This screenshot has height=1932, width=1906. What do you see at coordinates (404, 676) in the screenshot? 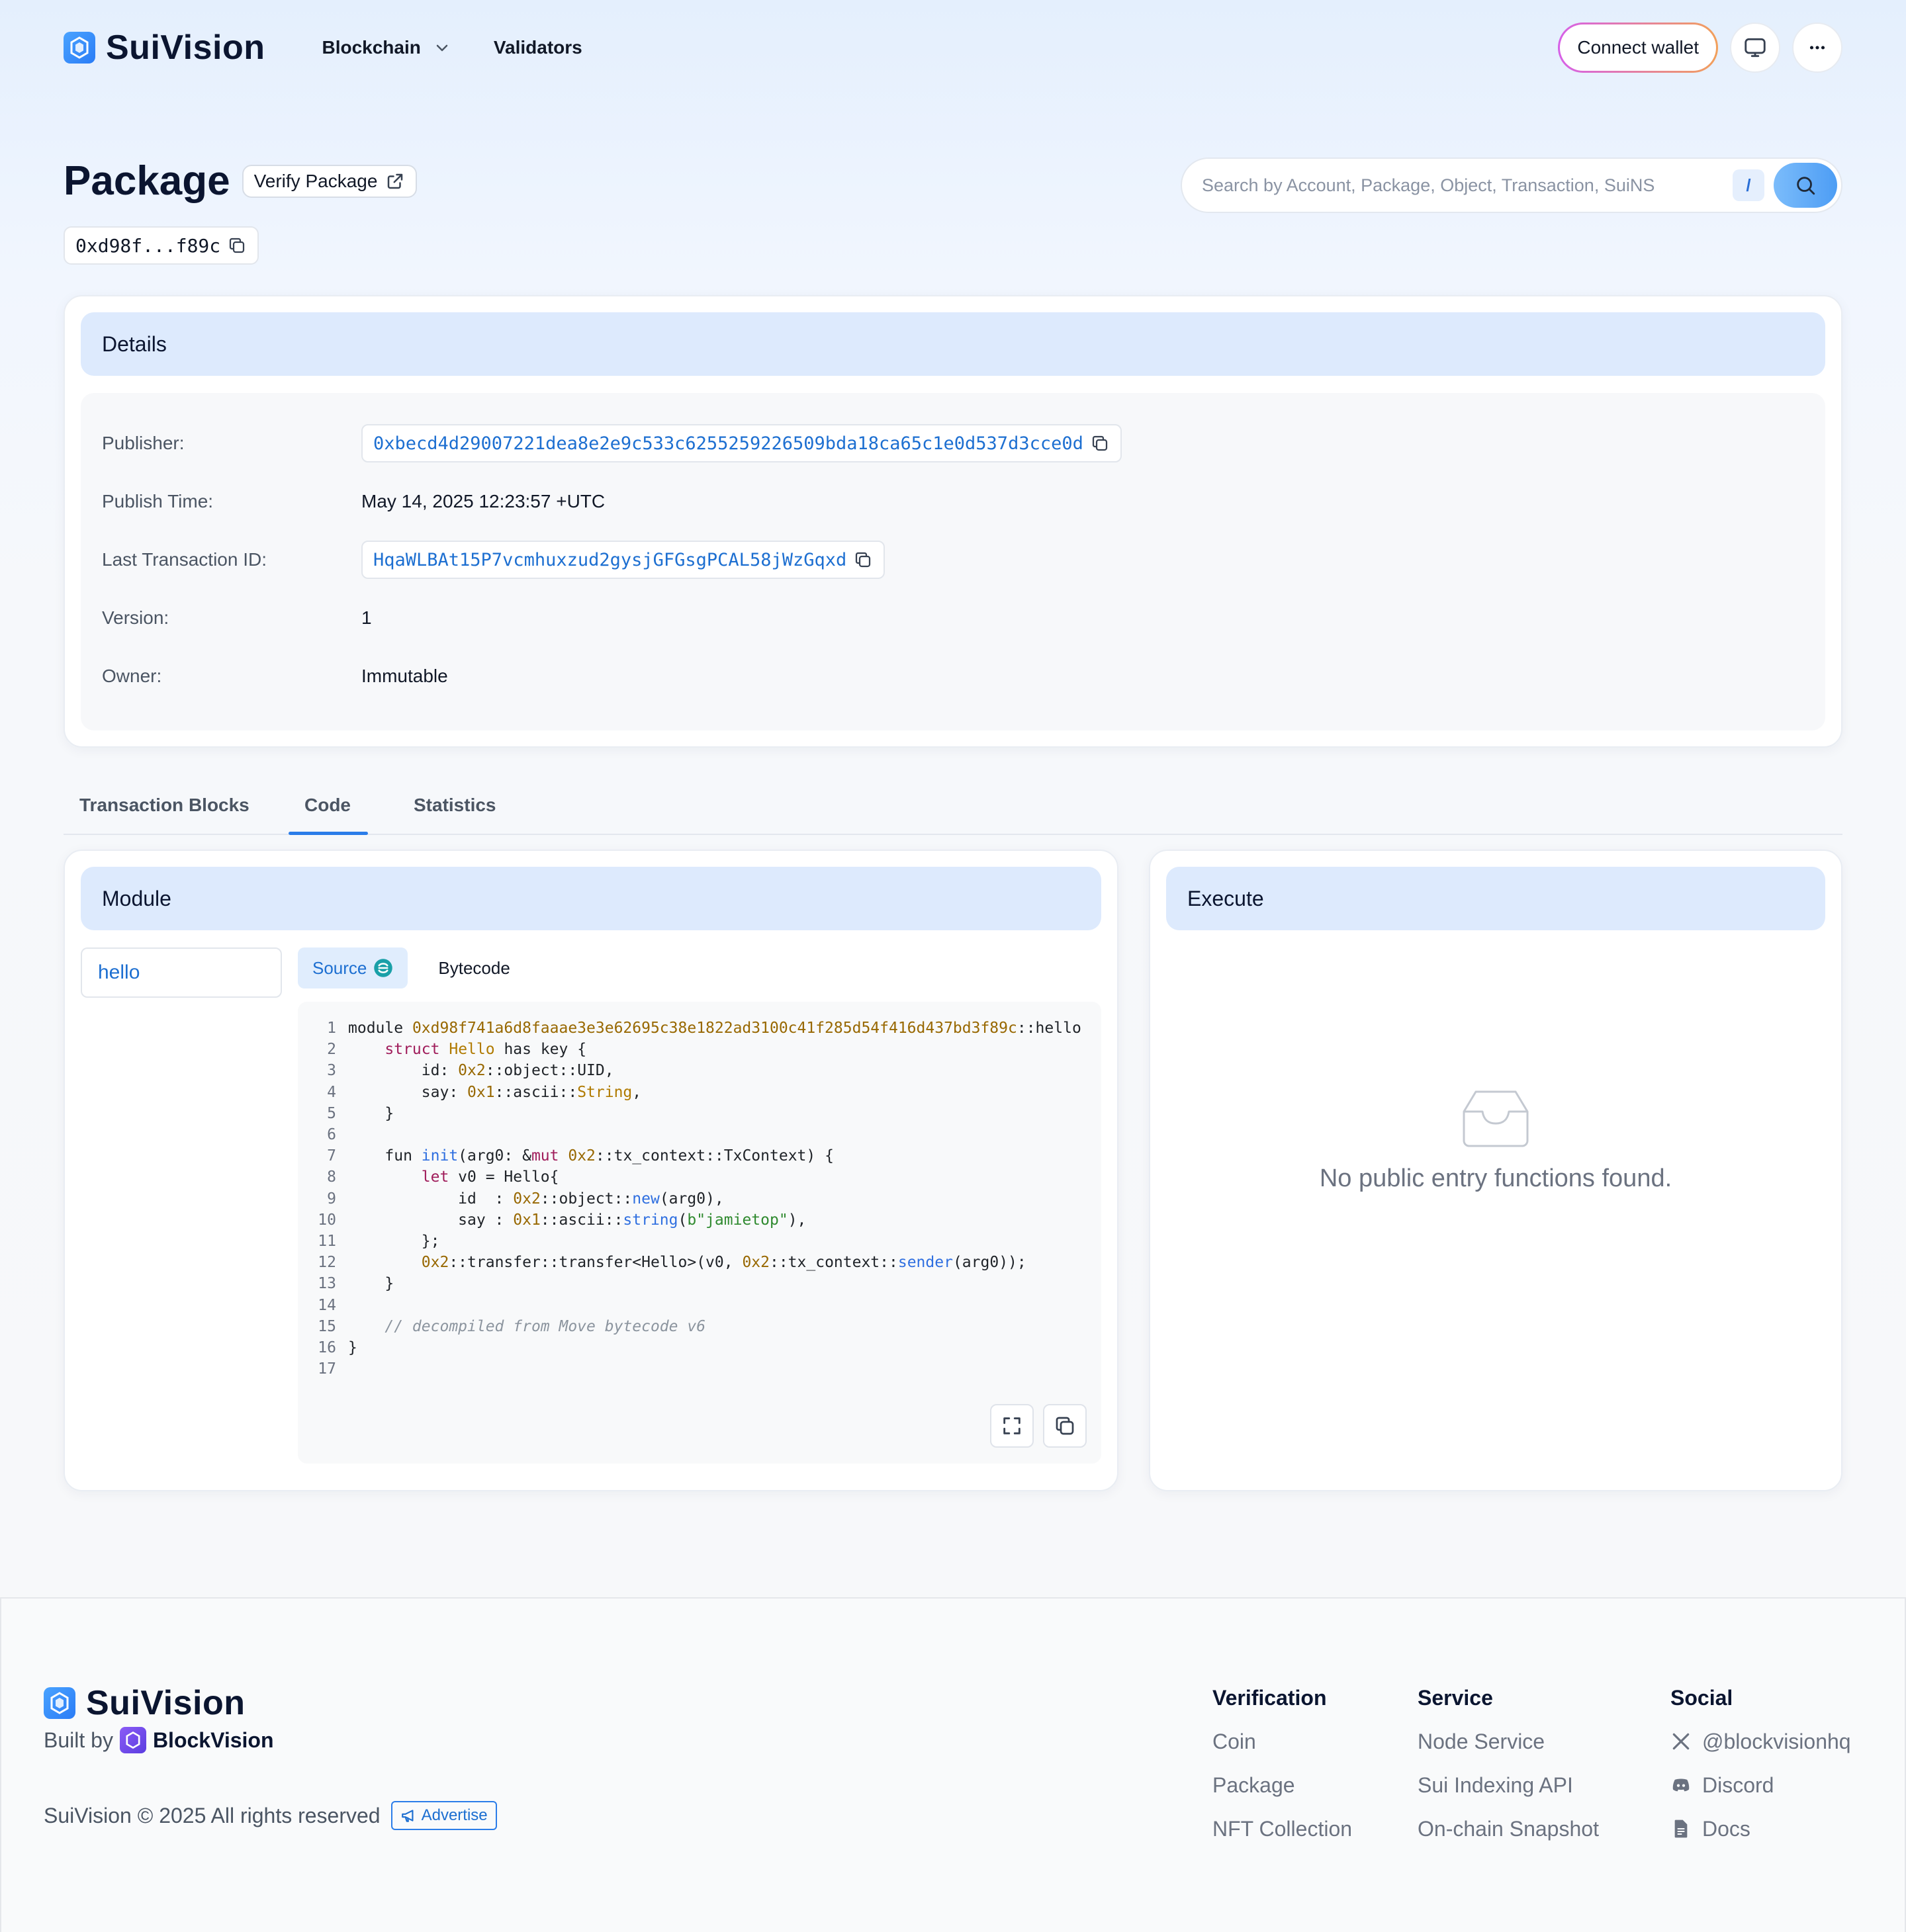
I see `owner-value: Immutable` at bounding box center [404, 676].